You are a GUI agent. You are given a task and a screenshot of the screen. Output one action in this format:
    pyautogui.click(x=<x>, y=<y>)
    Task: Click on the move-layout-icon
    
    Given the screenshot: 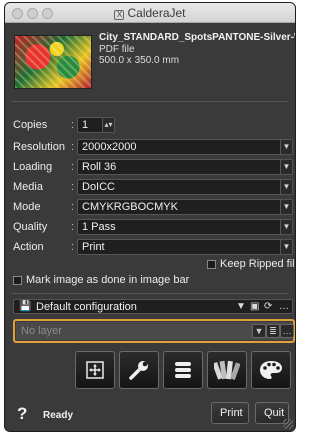 What is the action you would take?
    pyautogui.click(x=95, y=370)
    